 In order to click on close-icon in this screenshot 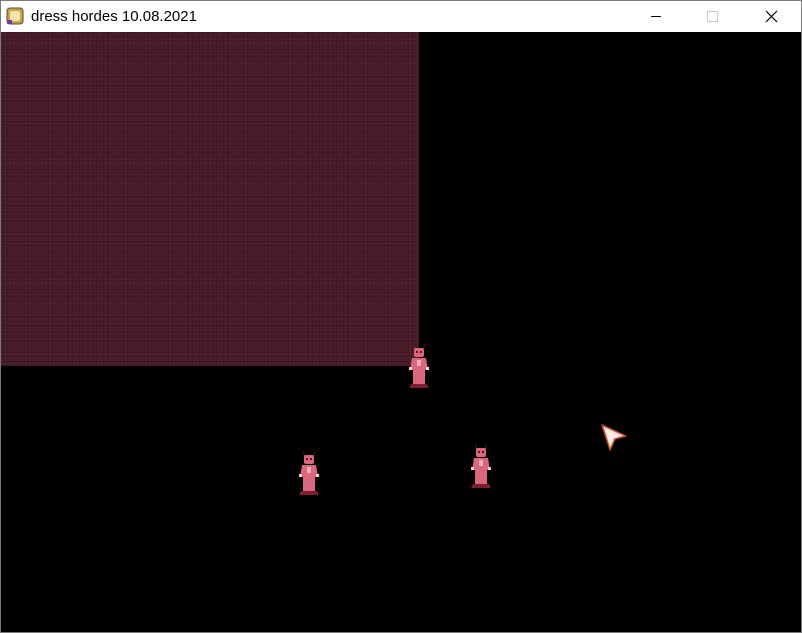, I will do `click(771, 16)`.